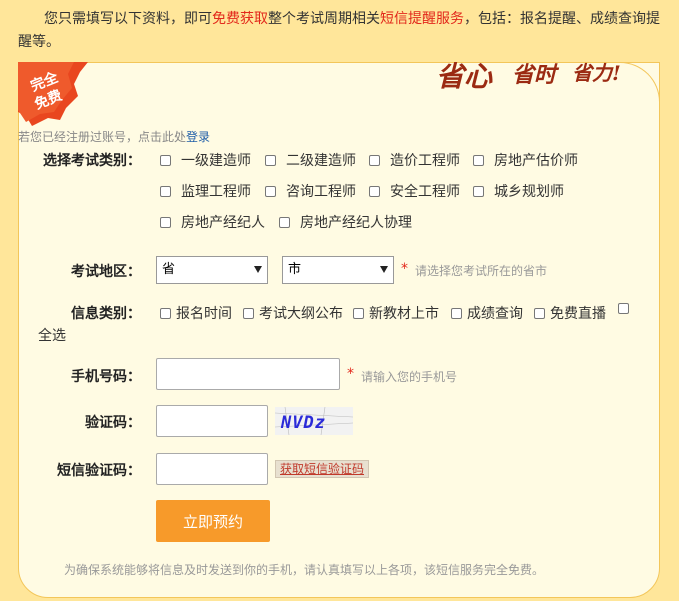 The image size is (679, 601). What do you see at coordinates (596, 73) in the screenshot?
I see `slogan-text3: 省力!` at bounding box center [596, 73].